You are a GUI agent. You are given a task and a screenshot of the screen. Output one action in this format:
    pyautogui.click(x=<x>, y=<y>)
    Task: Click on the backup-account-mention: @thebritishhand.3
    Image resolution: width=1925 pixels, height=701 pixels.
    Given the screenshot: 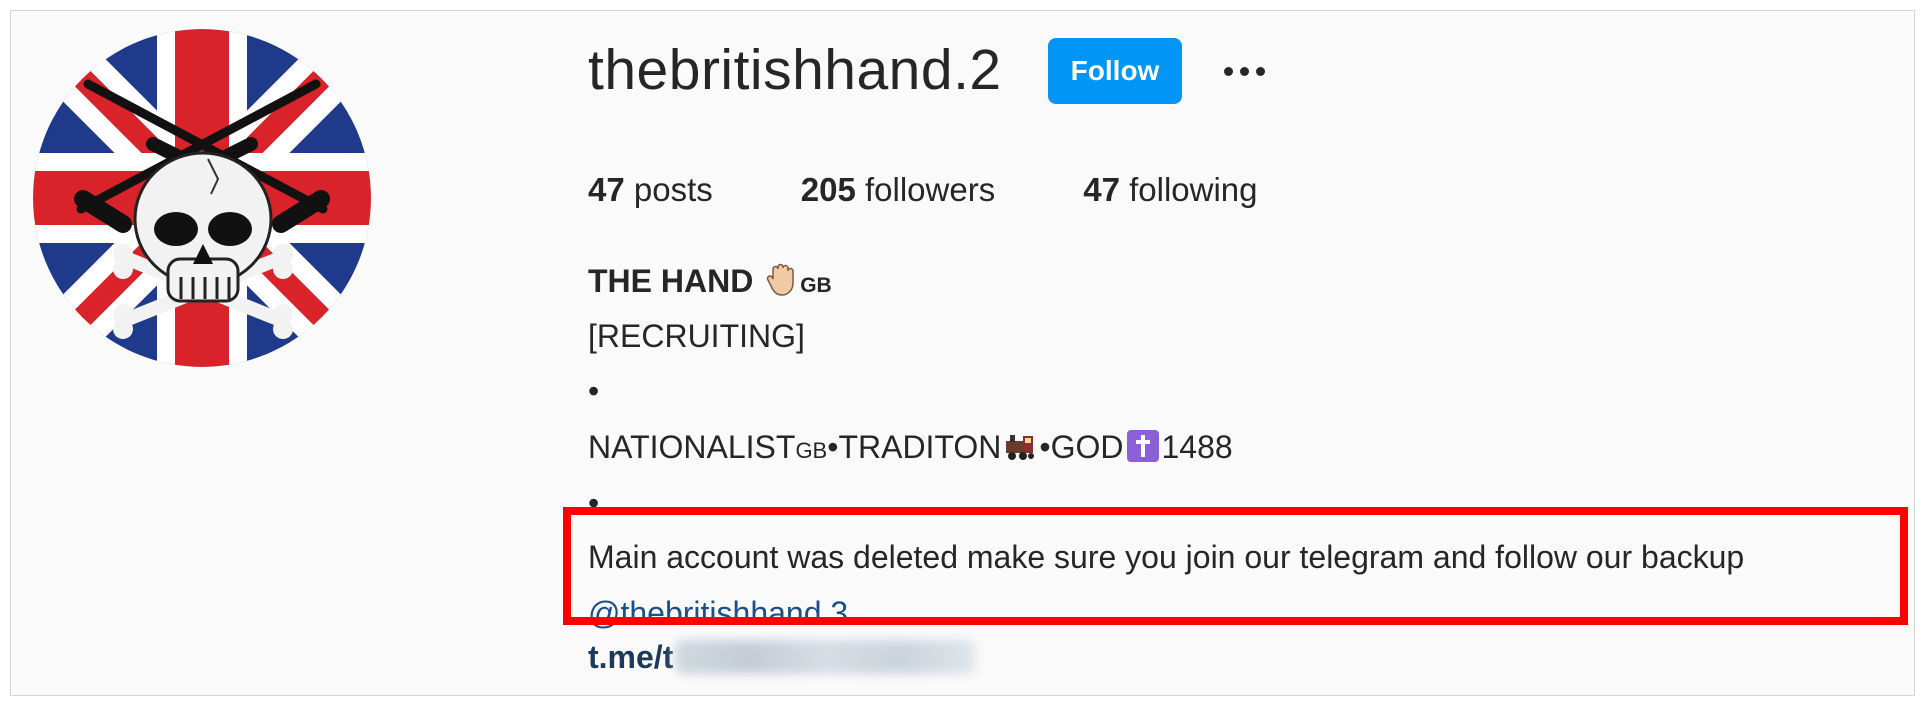 What is the action you would take?
    pyautogui.click(x=718, y=613)
    